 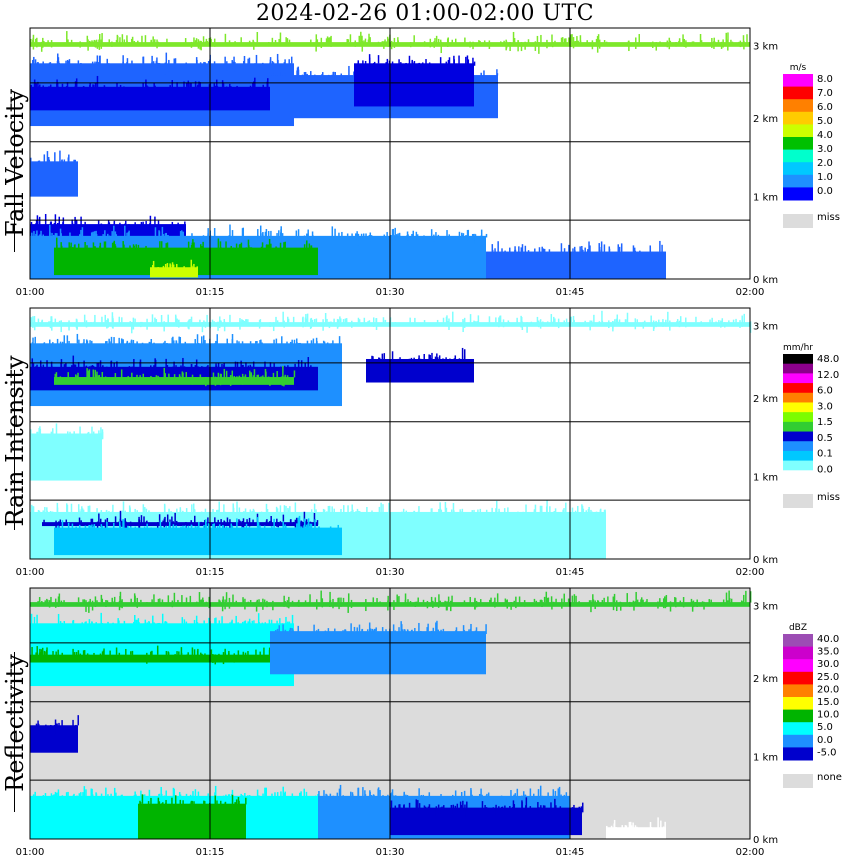 I want to click on legend-label: 30.0, so click(x=828, y=664).